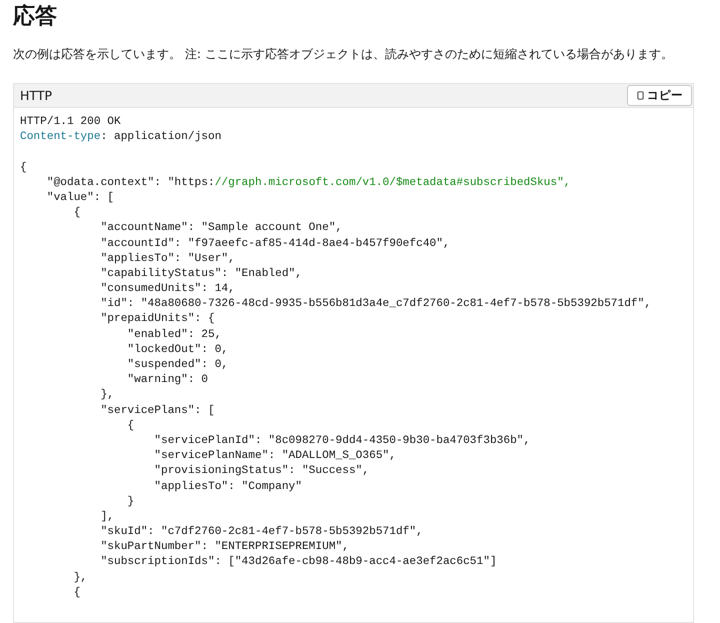 This screenshot has height=623, width=720. Describe the element at coordinates (167, 380) in the screenshot. I see `code-line: "warning": 0` at that location.